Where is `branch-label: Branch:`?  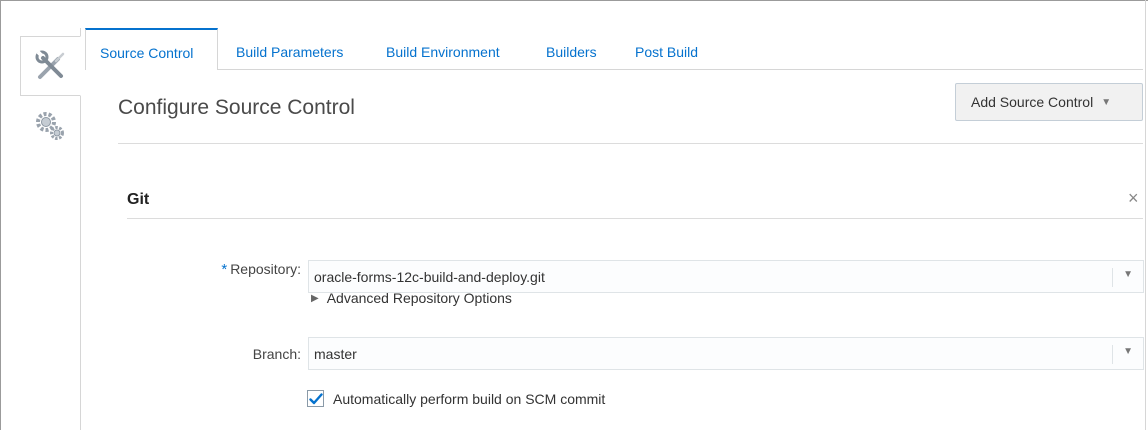 branch-label: Branch: is located at coordinates (276, 354).